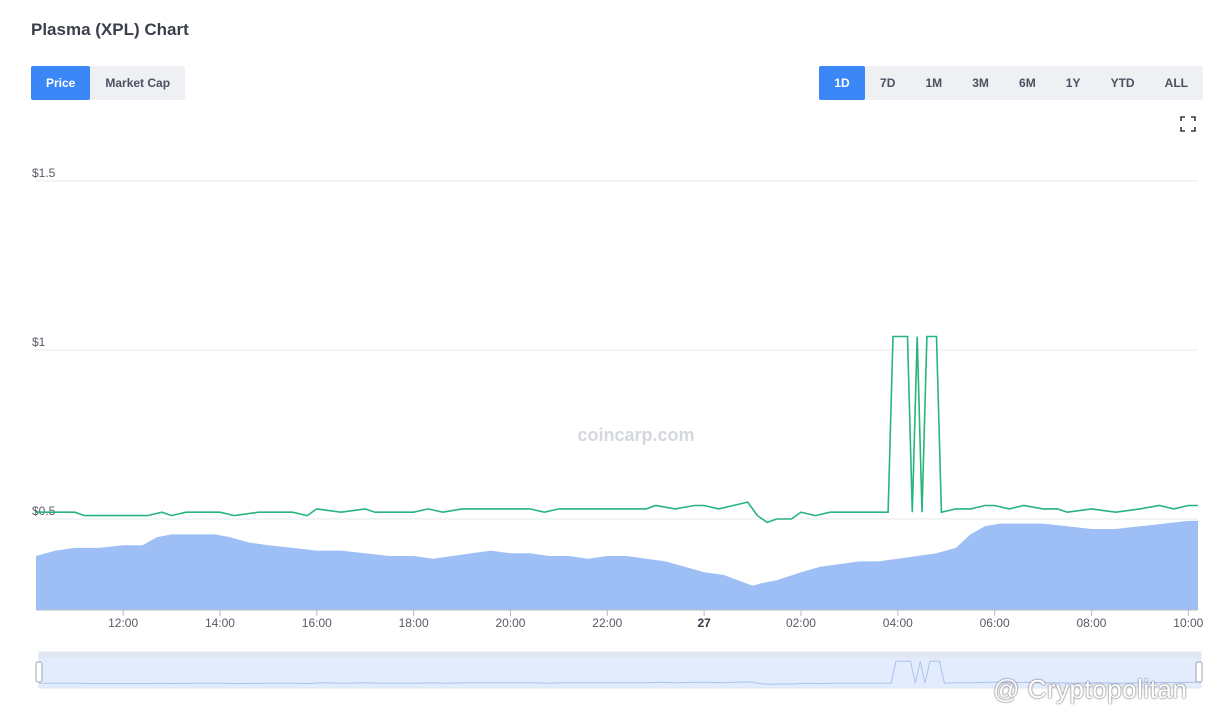 The width and height of the screenshot is (1216, 718). Describe the element at coordinates (898, 623) in the screenshot. I see `x-tick-label: 04:00` at that location.